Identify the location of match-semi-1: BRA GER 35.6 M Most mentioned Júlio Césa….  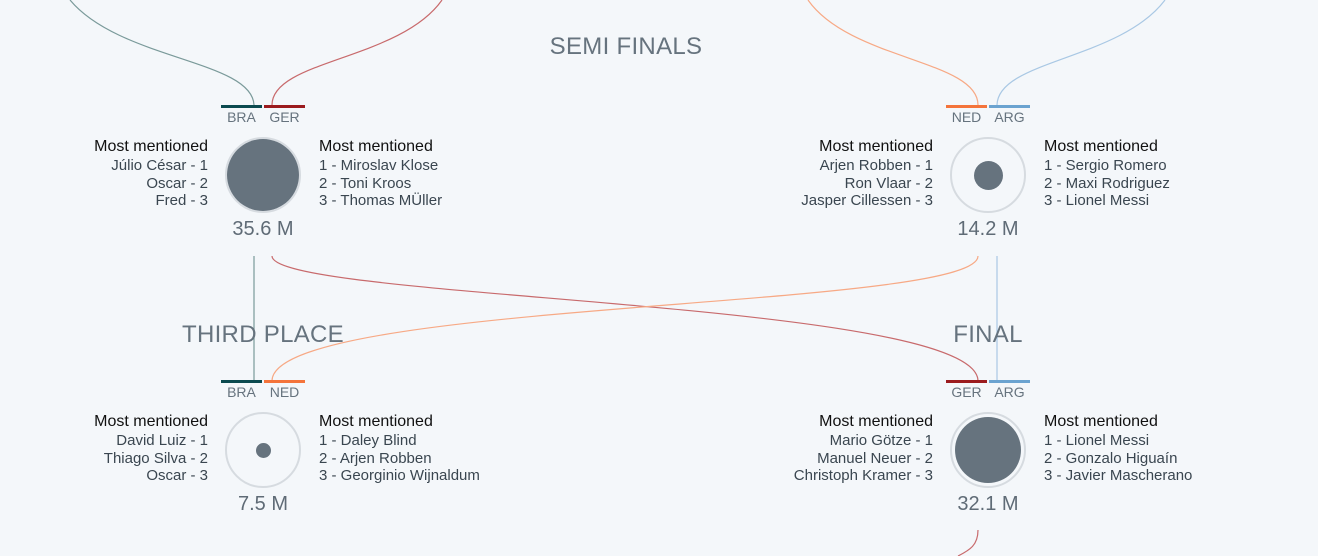
(268, 172).